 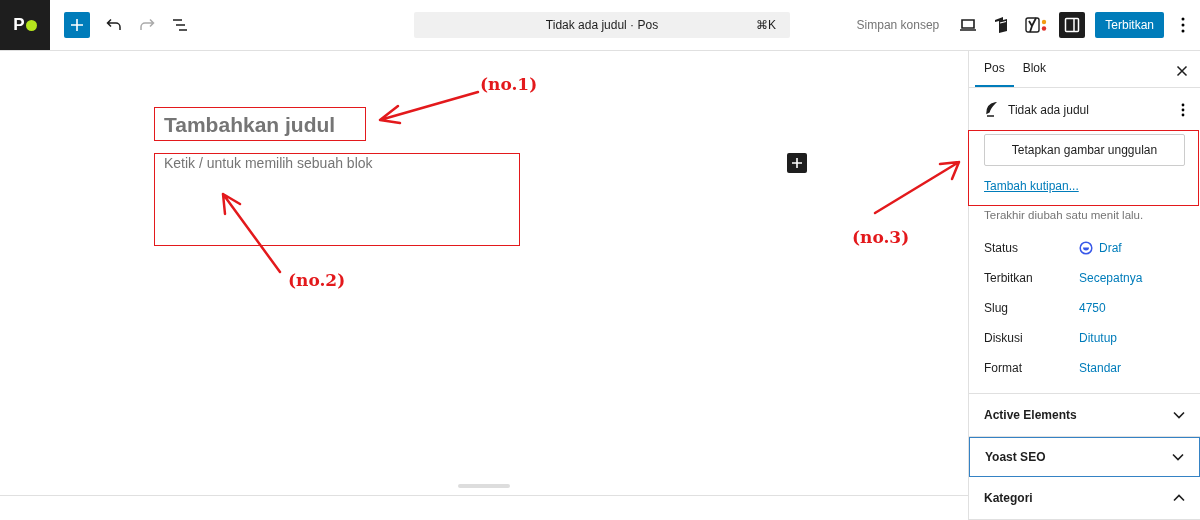 I want to click on last-modified-text: Terakhir diubah satu menit lalu., so click(x=1064, y=215).